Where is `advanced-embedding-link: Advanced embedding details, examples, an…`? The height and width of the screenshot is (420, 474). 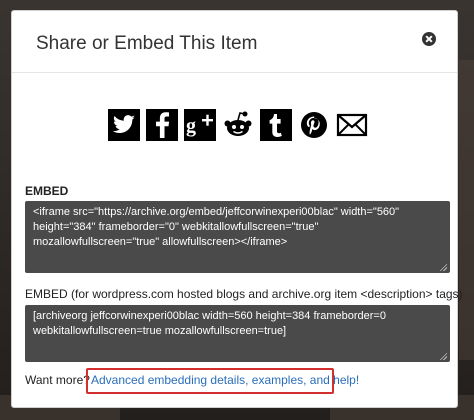 advanced-embedding-link: Advanced embedding details, examples, an… is located at coordinates (225, 380).